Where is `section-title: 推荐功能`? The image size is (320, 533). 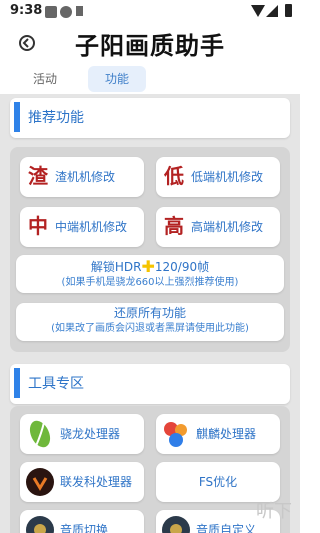
section-title: 推荐功能 is located at coordinates (56, 118).